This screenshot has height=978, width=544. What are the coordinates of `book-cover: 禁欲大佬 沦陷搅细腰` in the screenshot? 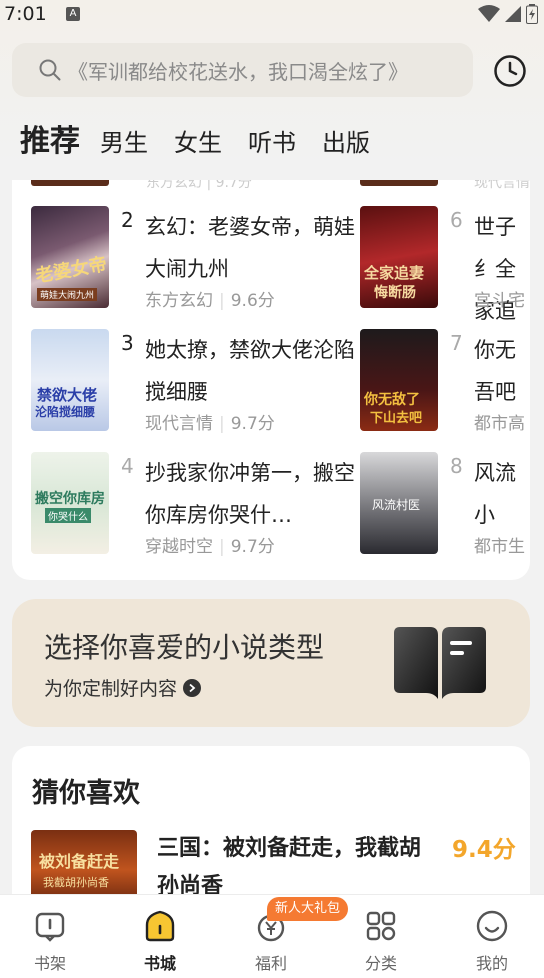 It's located at (70, 380).